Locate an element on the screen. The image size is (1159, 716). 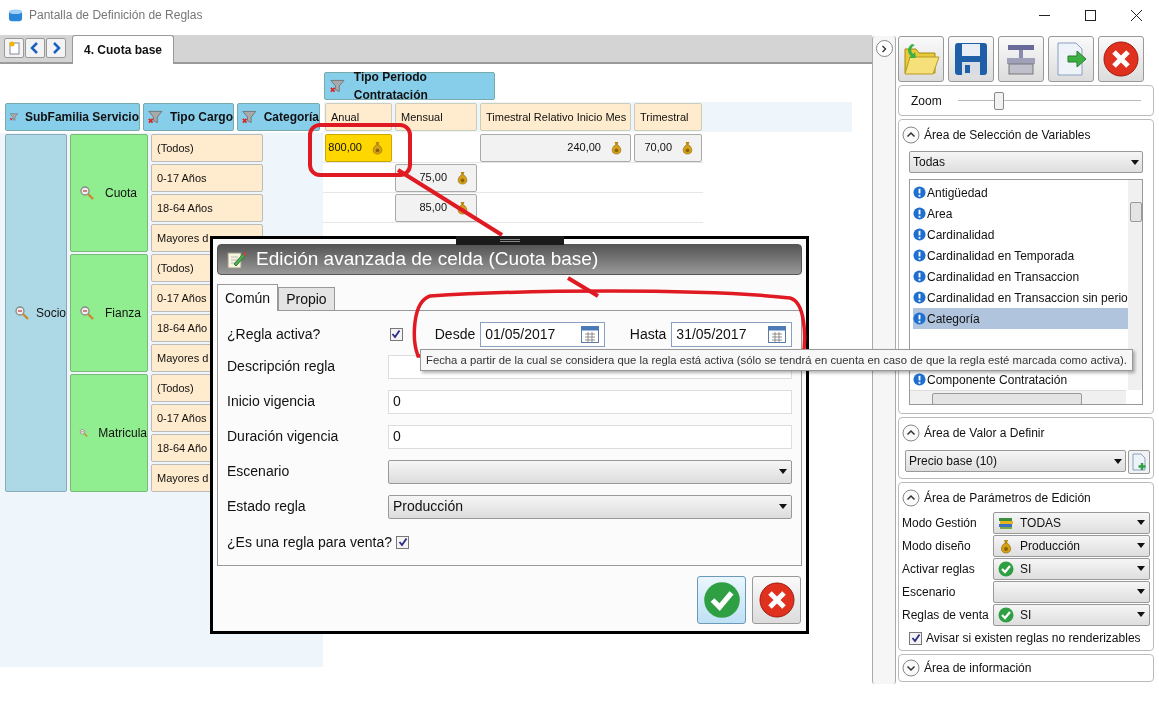
row-field-header: Tipo Cargo is located at coordinates (188, 117).